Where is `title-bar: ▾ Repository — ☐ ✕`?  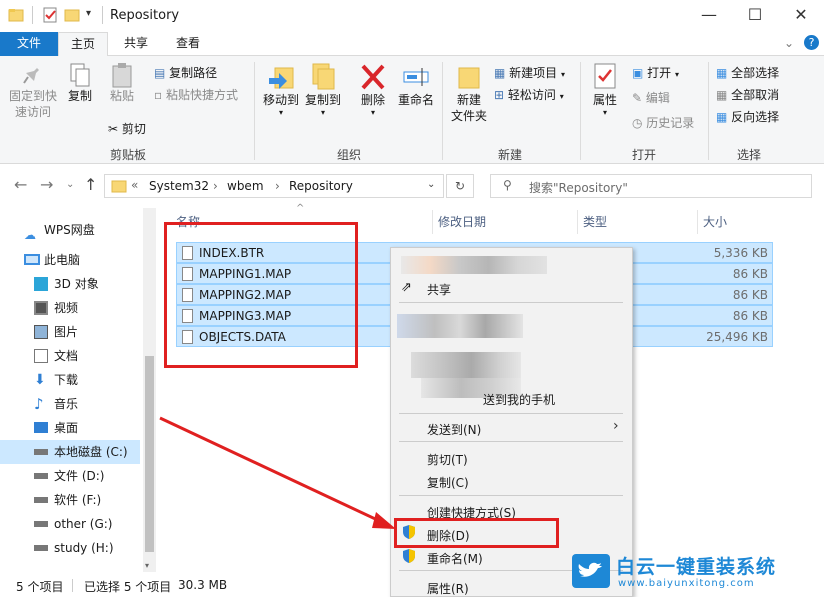 title-bar: ▾ Repository — ☐ ✕ is located at coordinates (412, 16).